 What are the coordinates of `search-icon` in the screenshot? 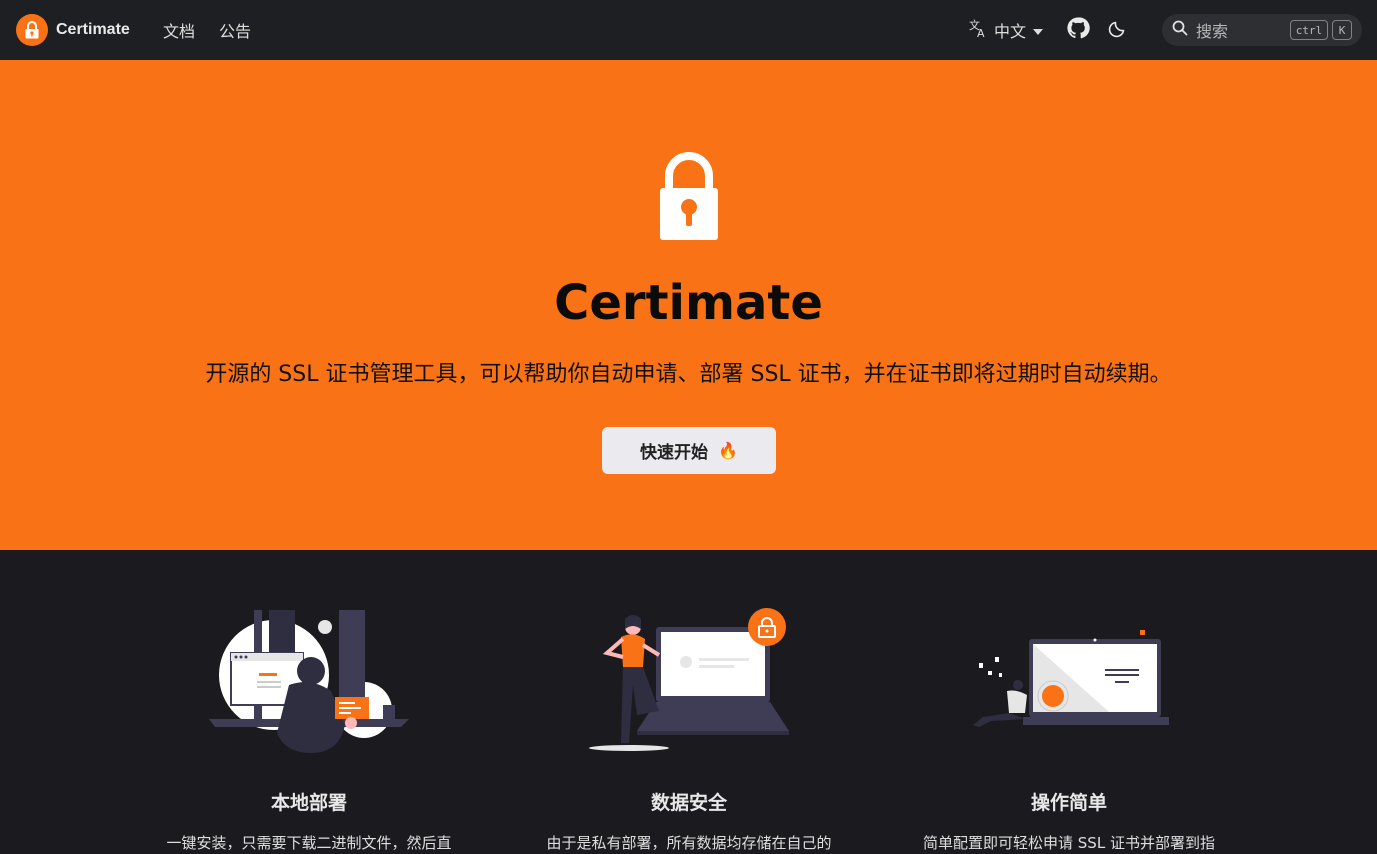 It's located at (1180, 30).